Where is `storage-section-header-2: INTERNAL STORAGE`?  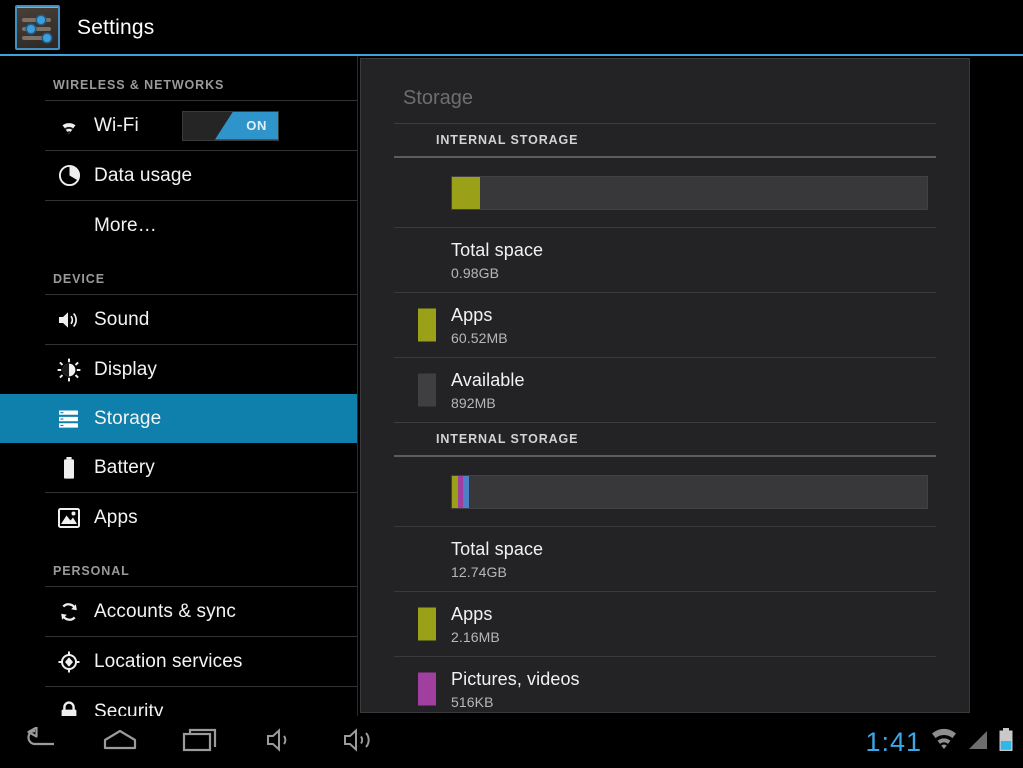 storage-section-header-2: INTERNAL STORAGE is located at coordinates (665, 439).